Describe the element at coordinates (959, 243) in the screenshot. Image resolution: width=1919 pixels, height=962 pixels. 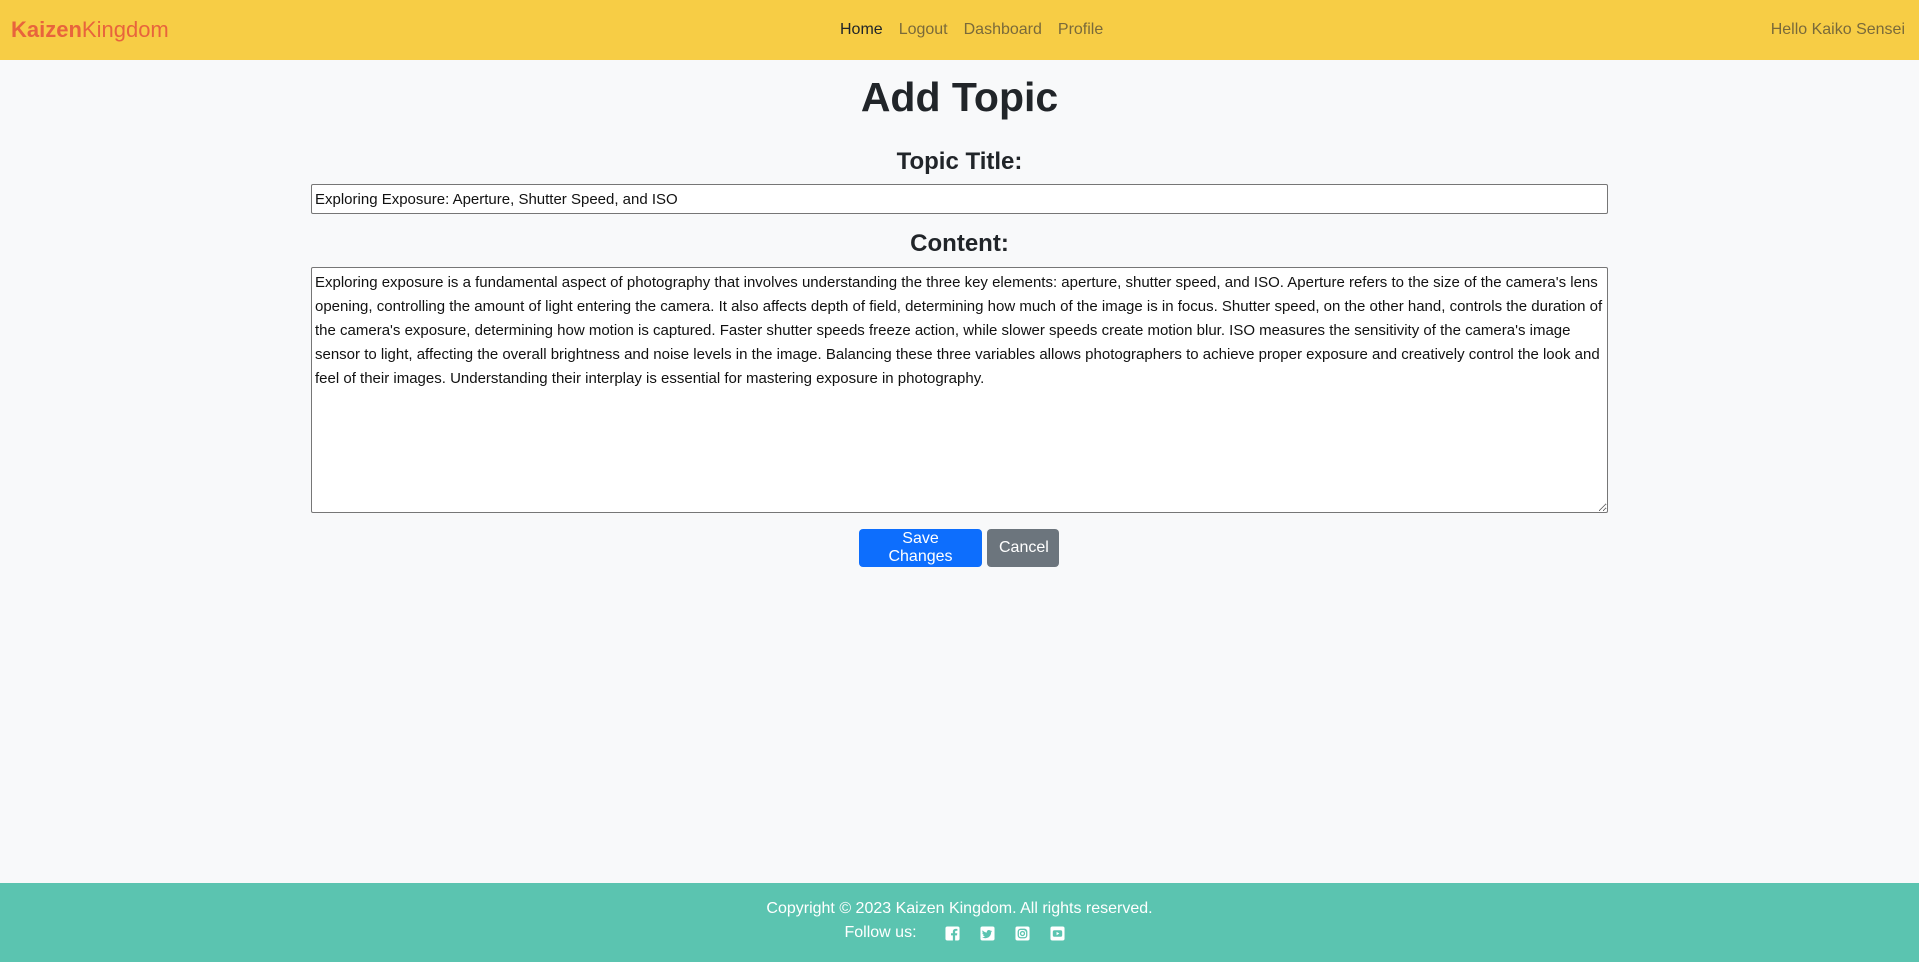
I see `content-label: Content:` at that location.